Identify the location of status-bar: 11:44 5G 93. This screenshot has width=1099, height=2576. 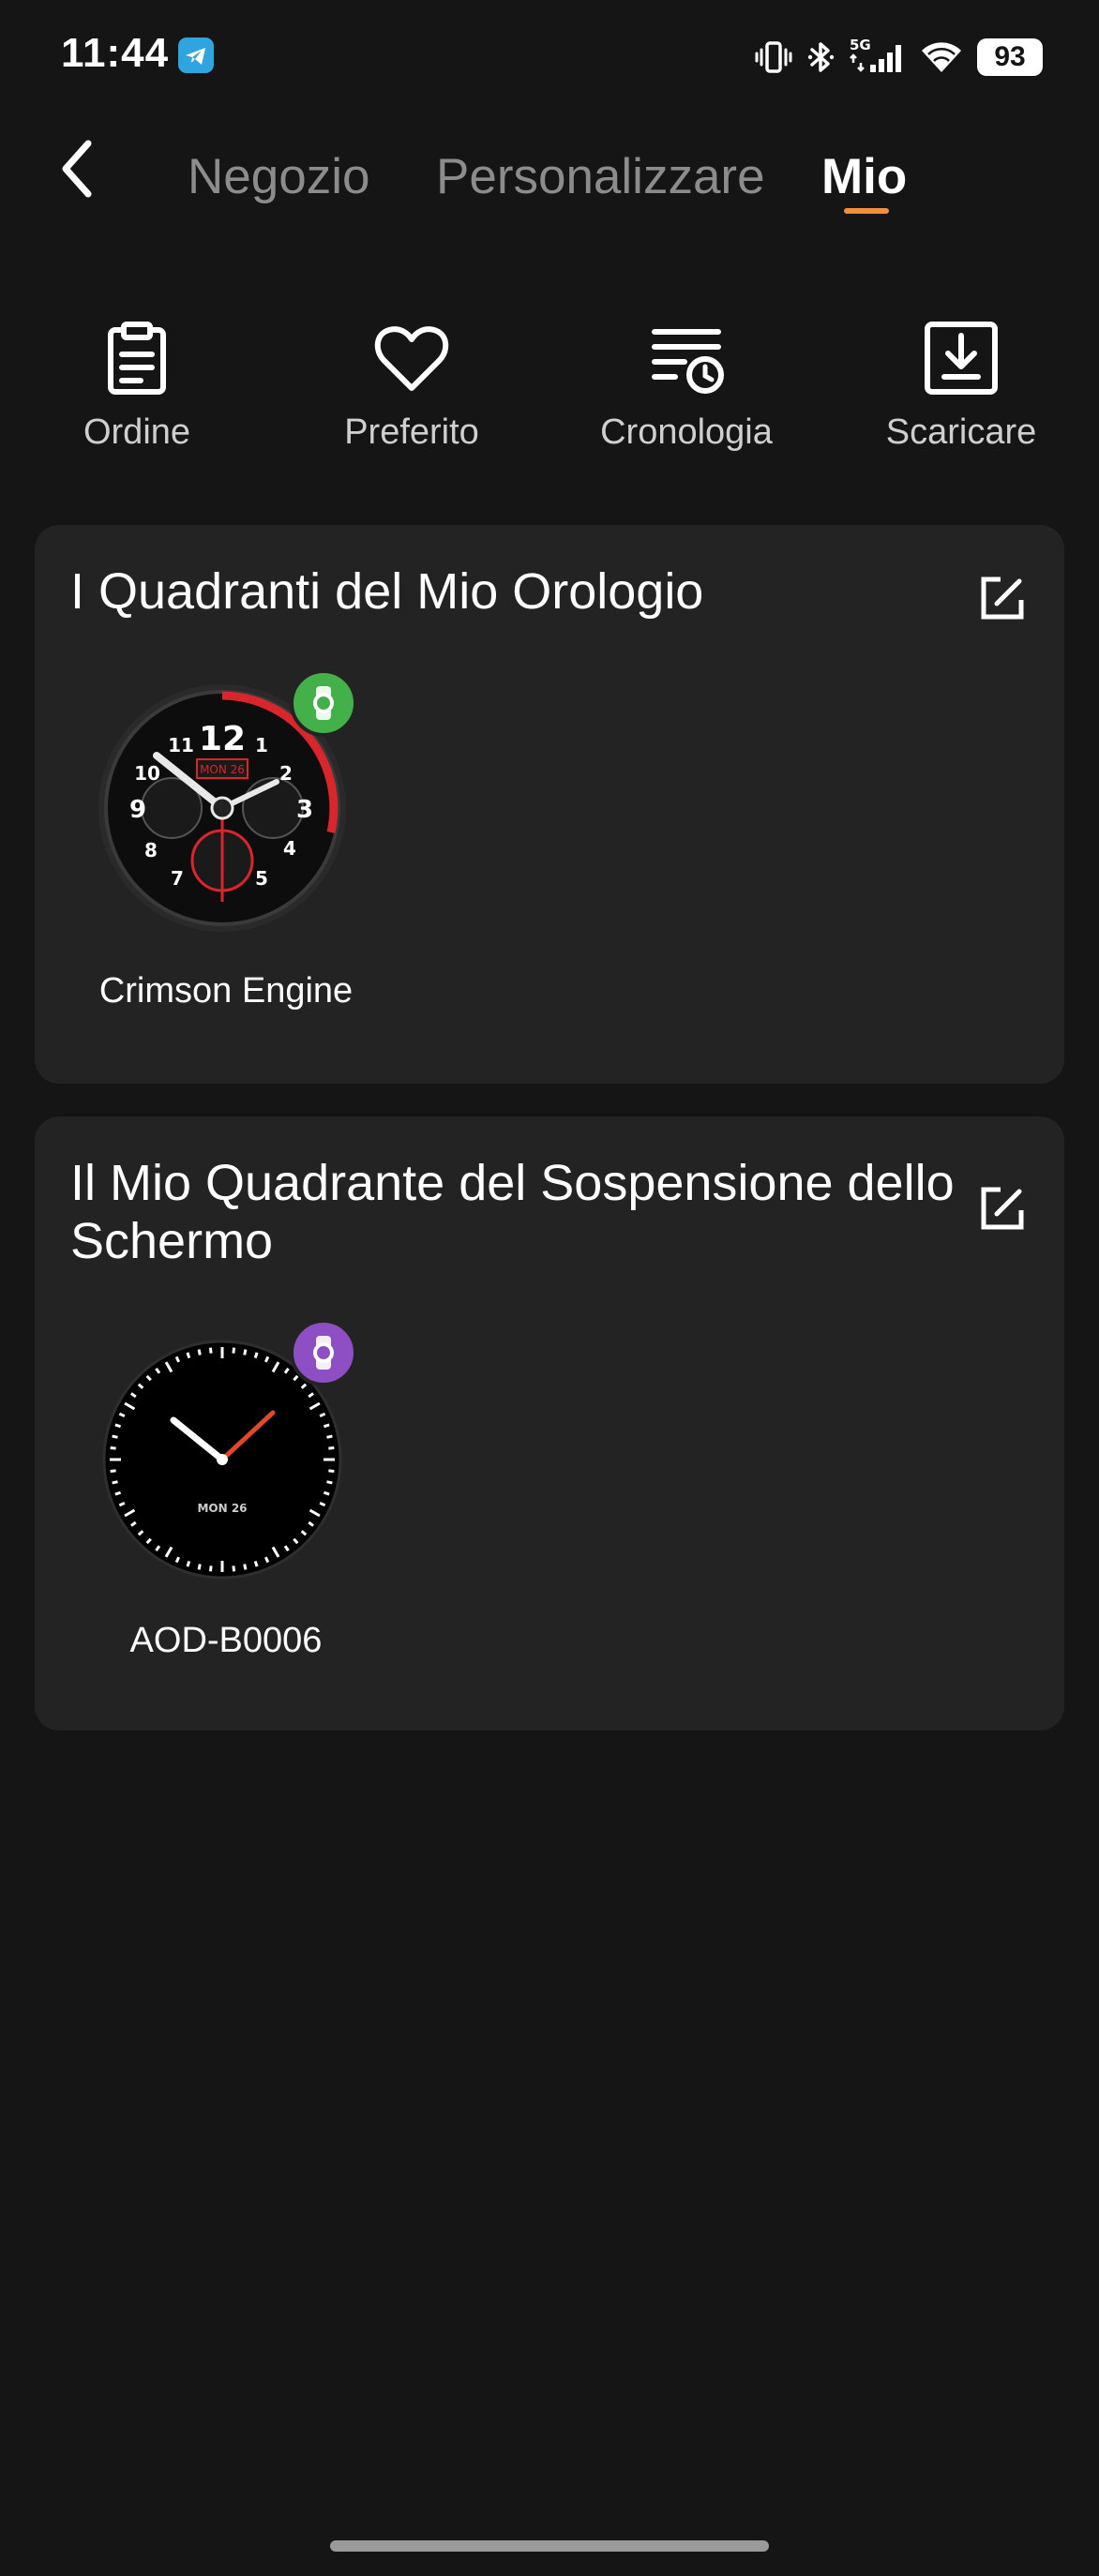
(549, 56).